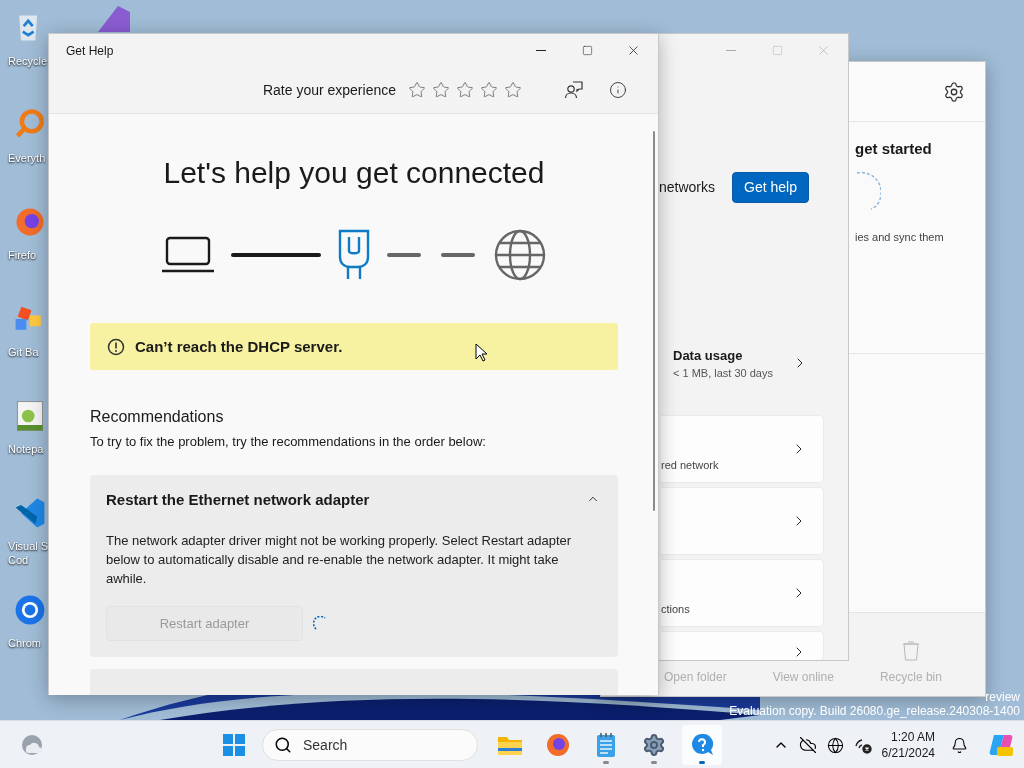  I want to click on search-icon, so click(283, 745).